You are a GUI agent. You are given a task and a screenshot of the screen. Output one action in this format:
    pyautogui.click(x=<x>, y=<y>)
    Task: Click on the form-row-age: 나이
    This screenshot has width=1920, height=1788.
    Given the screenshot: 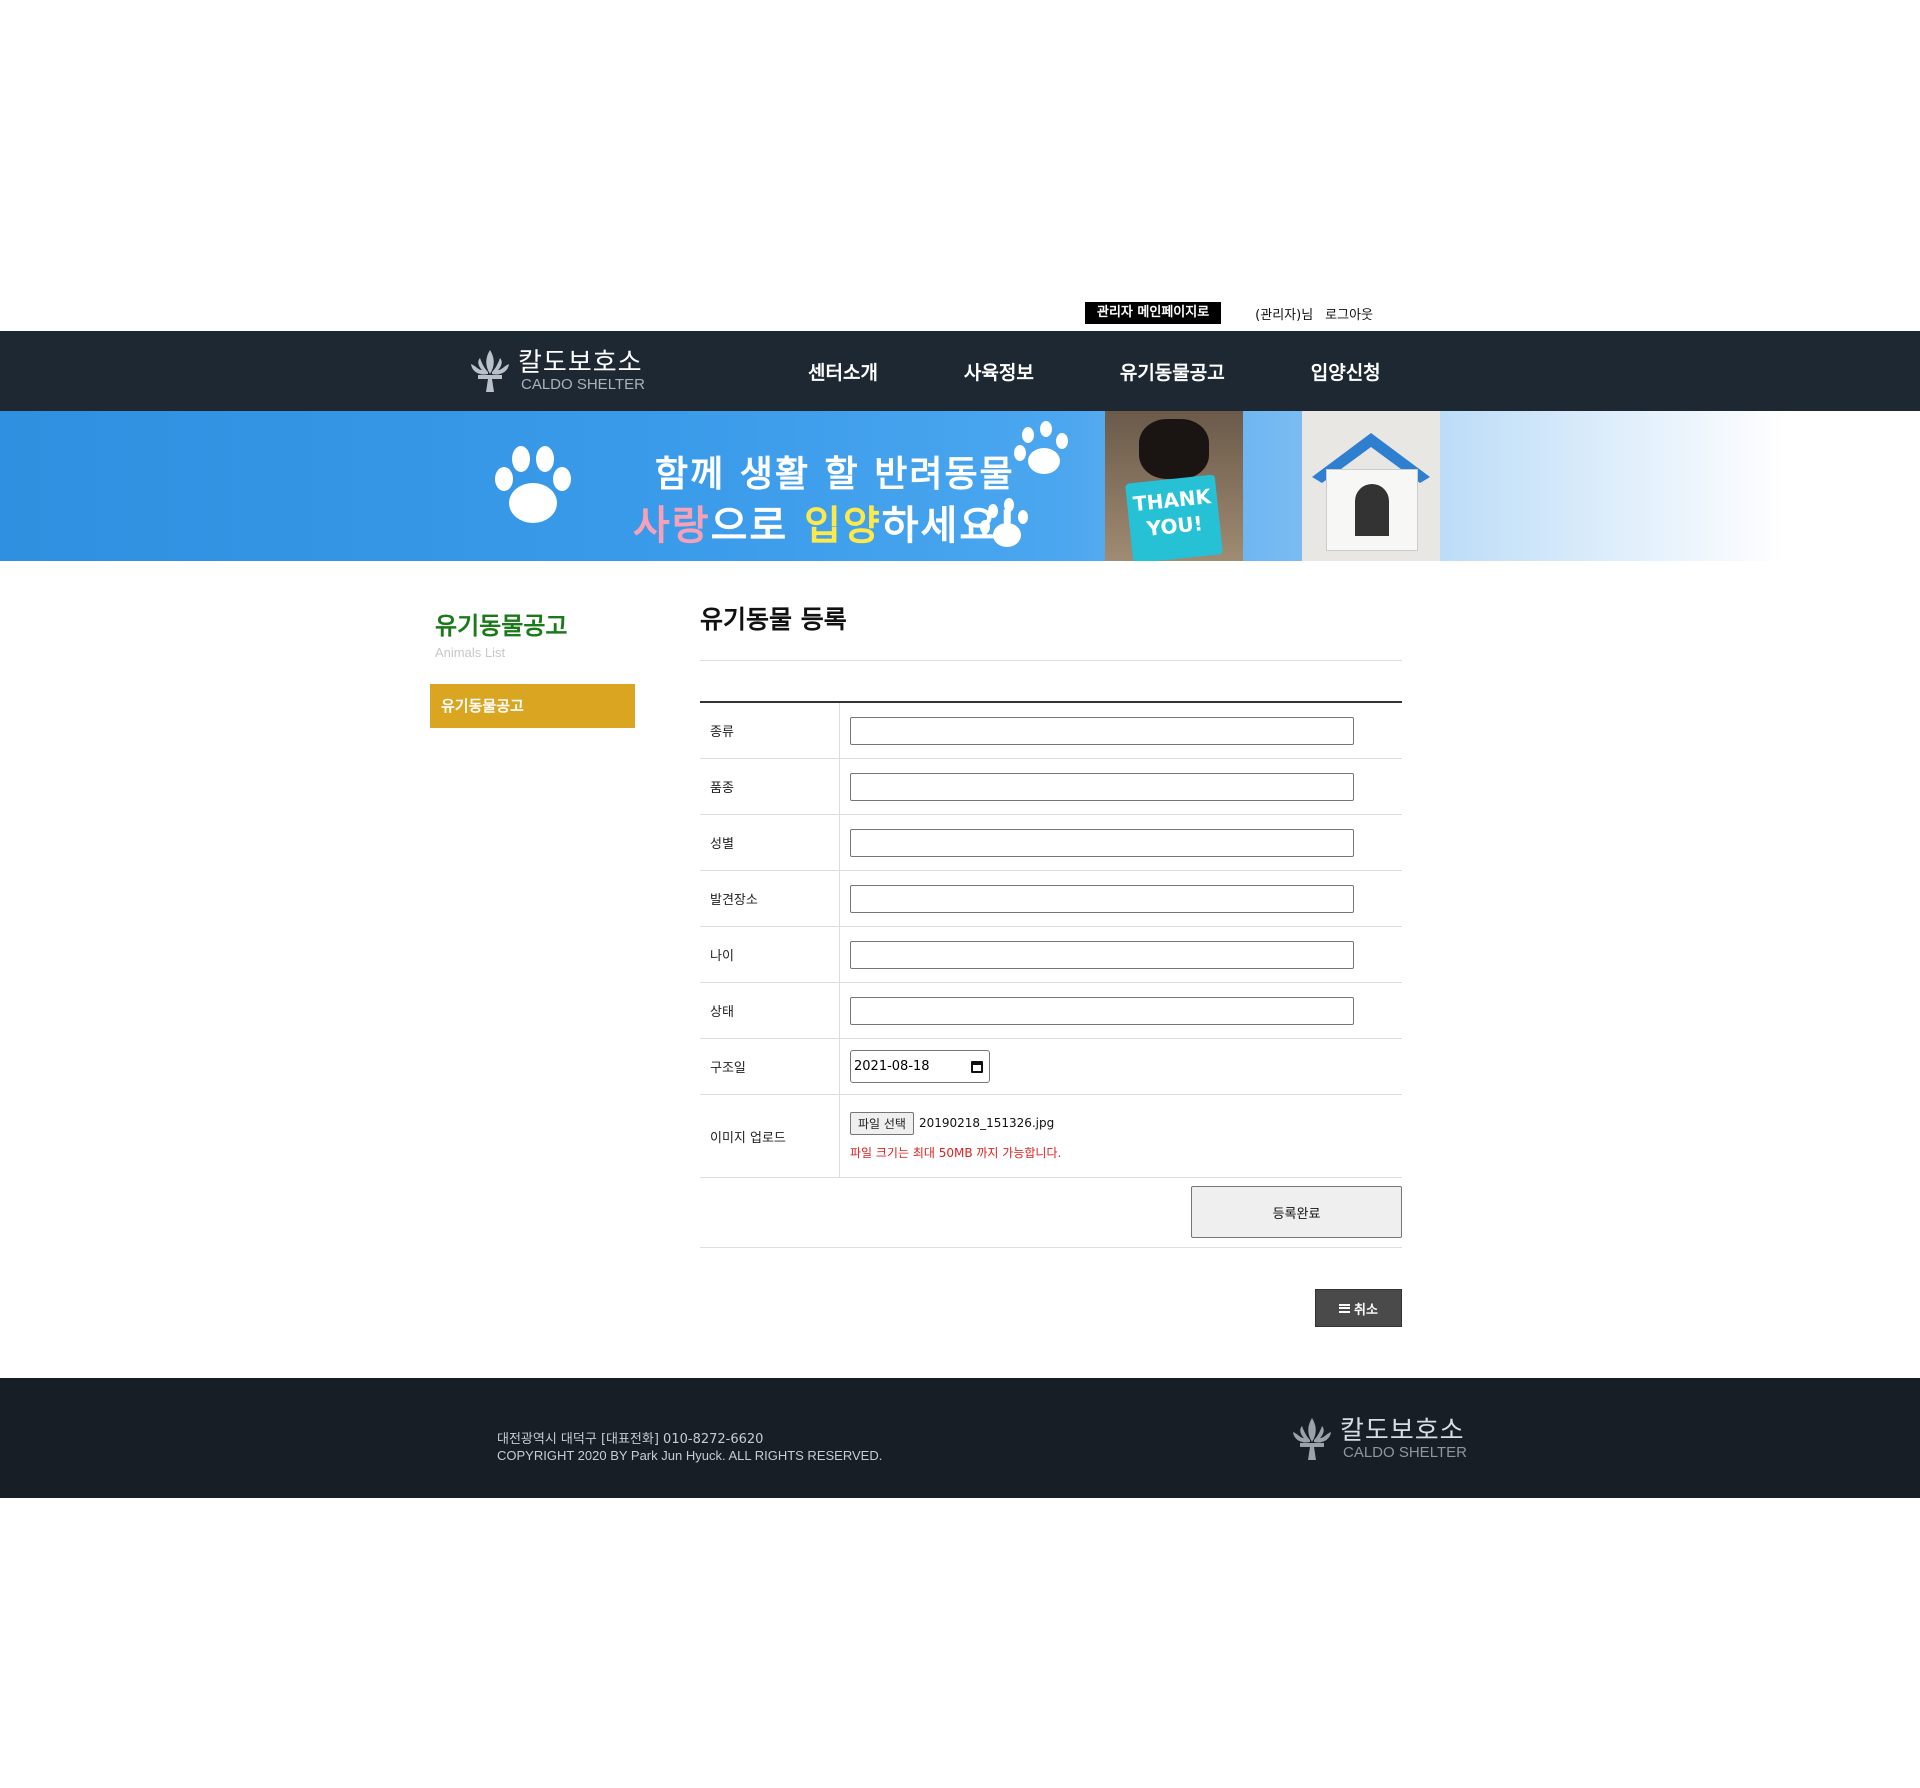 What is the action you would take?
    pyautogui.click(x=1051, y=955)
    